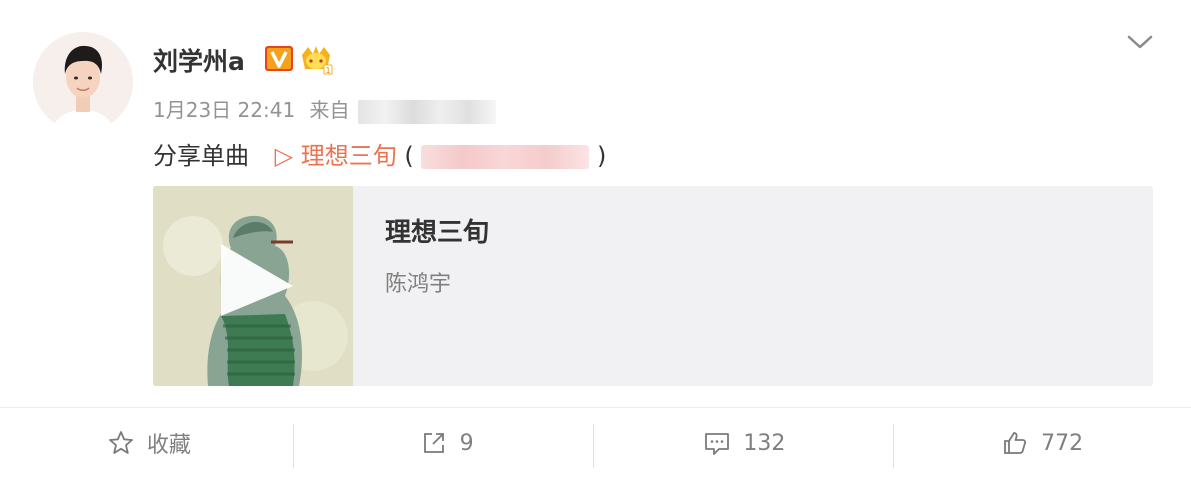 The image size is (1191, 478). What do you see at coordinates (1140, 42) in the screenshot?
I see `chevron-down-icon` at bounding box center [1140, 42].